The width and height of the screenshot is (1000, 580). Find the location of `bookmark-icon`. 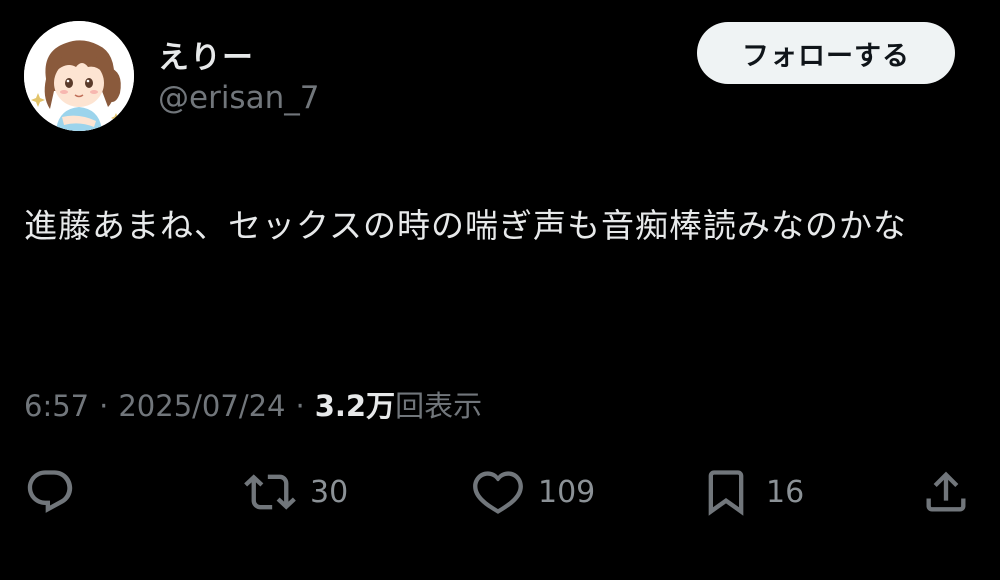

bookmark-icon is located at coordinates (726, 493).